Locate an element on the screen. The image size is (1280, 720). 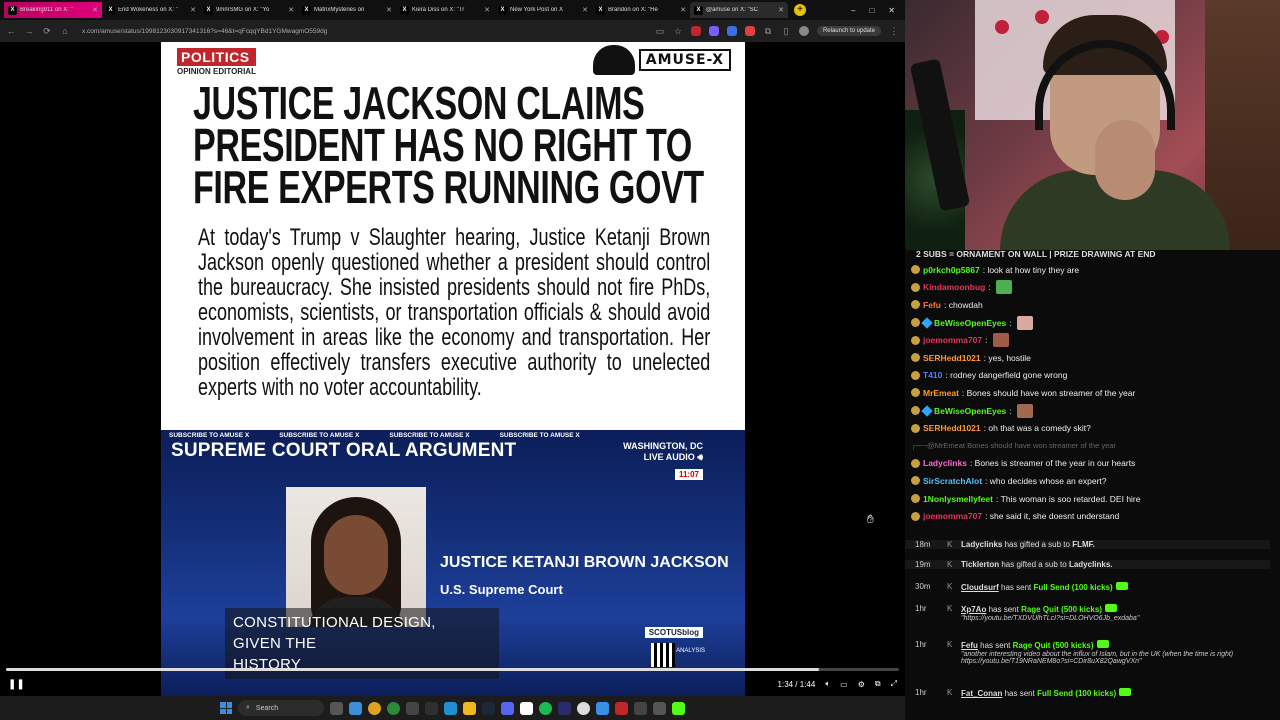
taskbar-search: ⌕ Search is located at coordinates (281, 708).